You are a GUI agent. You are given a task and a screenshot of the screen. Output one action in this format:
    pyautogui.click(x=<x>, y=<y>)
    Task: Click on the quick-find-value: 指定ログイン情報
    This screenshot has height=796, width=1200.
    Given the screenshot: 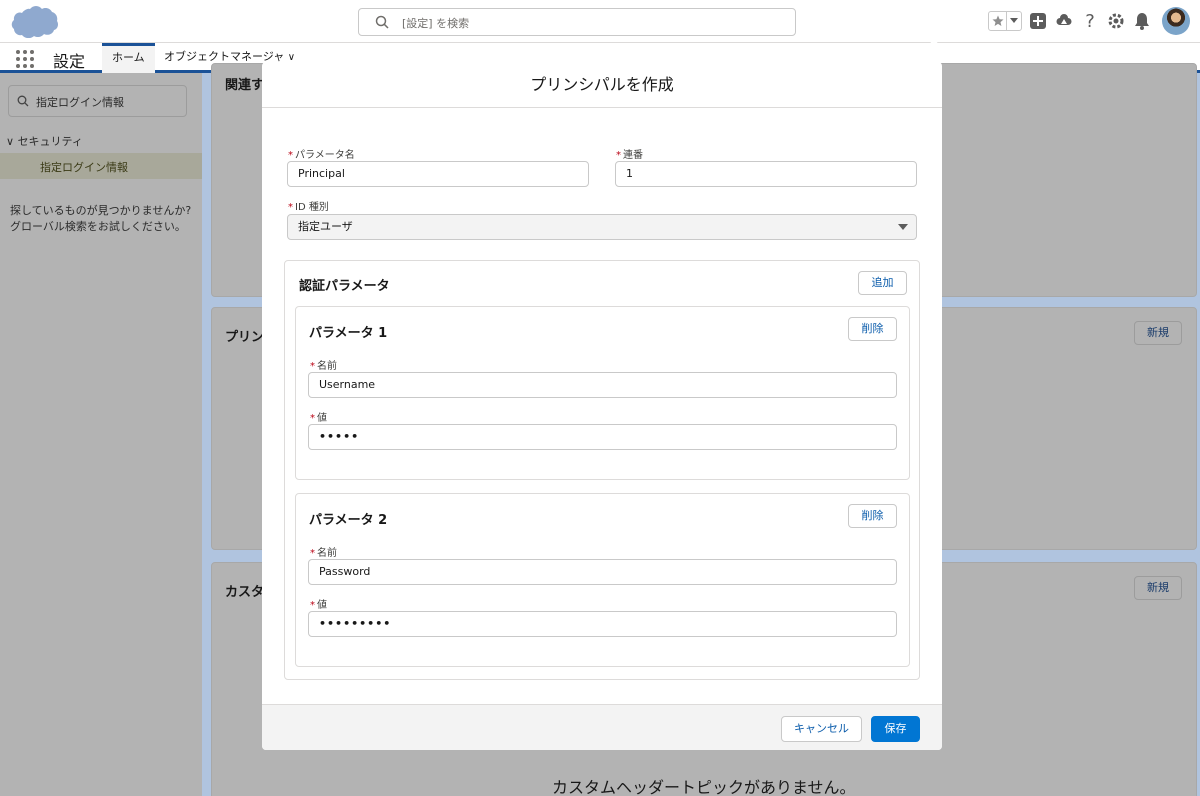 What is the action you would take?
    pyautogui.click(x=80, y=102)
    